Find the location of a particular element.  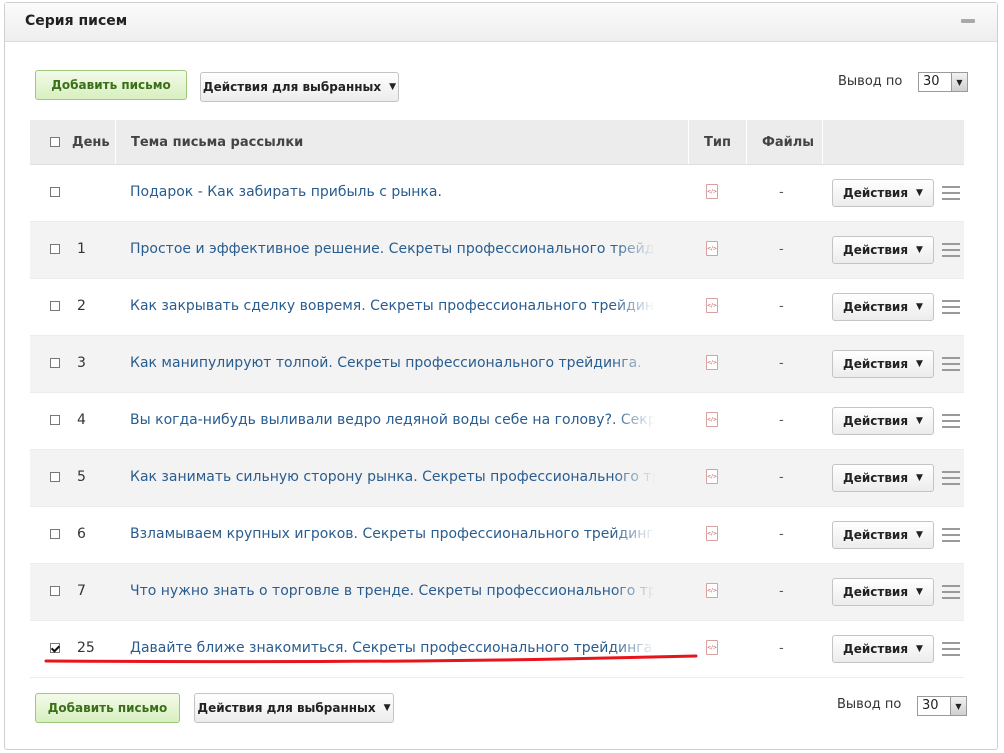

bulk-actions-button-bottom: Действия для выбранных ▼ is located at coordinates (294, 708).